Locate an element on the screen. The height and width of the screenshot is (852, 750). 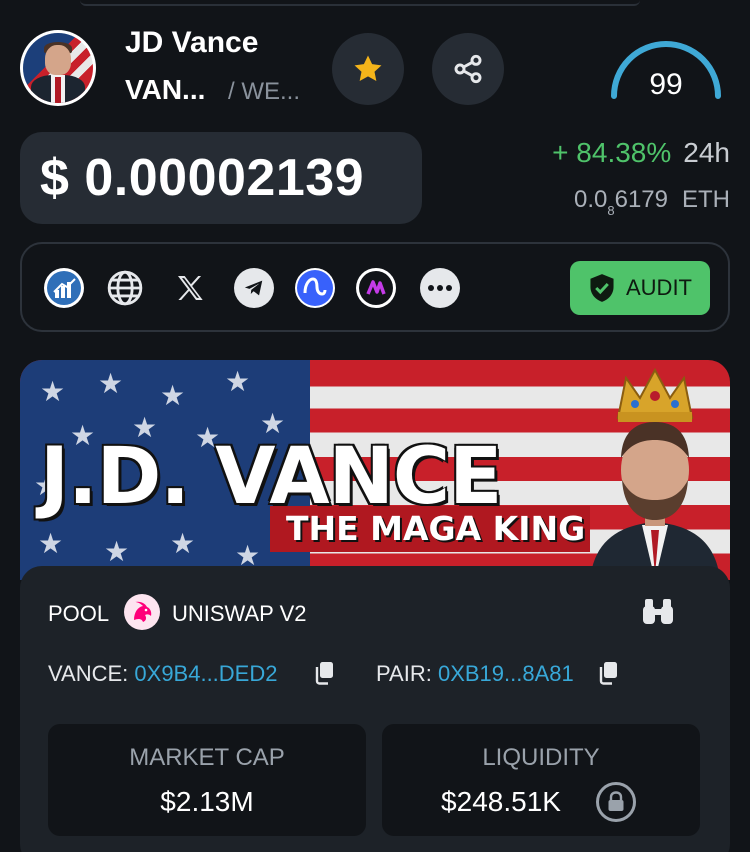
liquidity-box: LIQUIDITY $248.51K is located at coordinates (541, 780).